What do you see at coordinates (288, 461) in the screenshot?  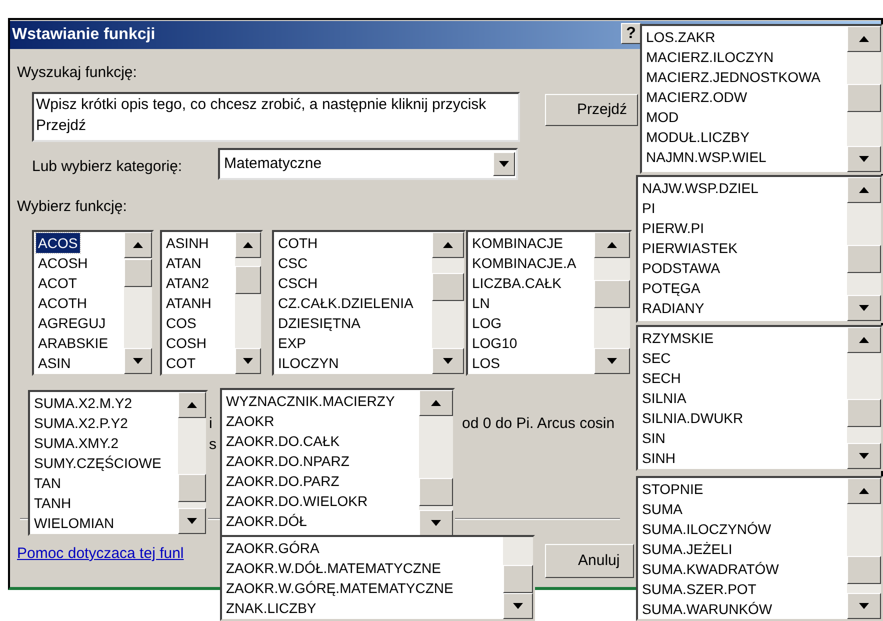 I see `function-item: ZAOKR.DO.NPARZ` at bounding box center [288, 461].